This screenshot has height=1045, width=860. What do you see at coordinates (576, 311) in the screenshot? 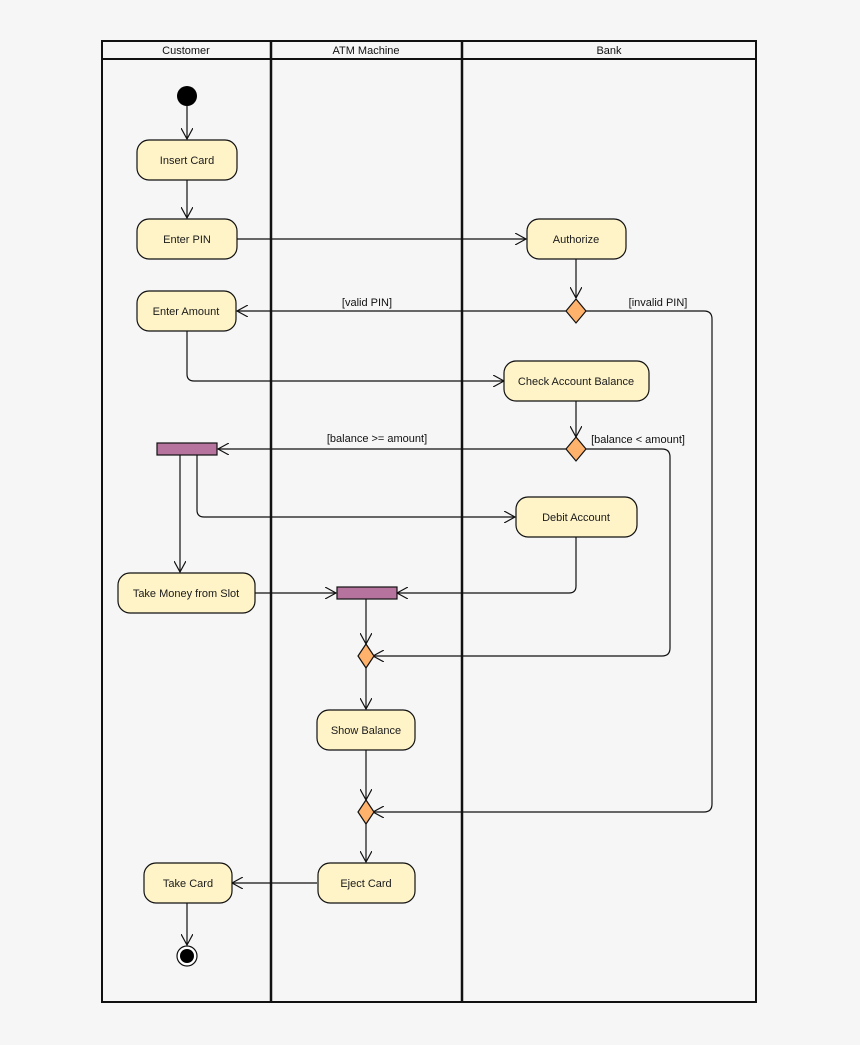
I see `decision-pin-valid` at bounding box center [576, 311].